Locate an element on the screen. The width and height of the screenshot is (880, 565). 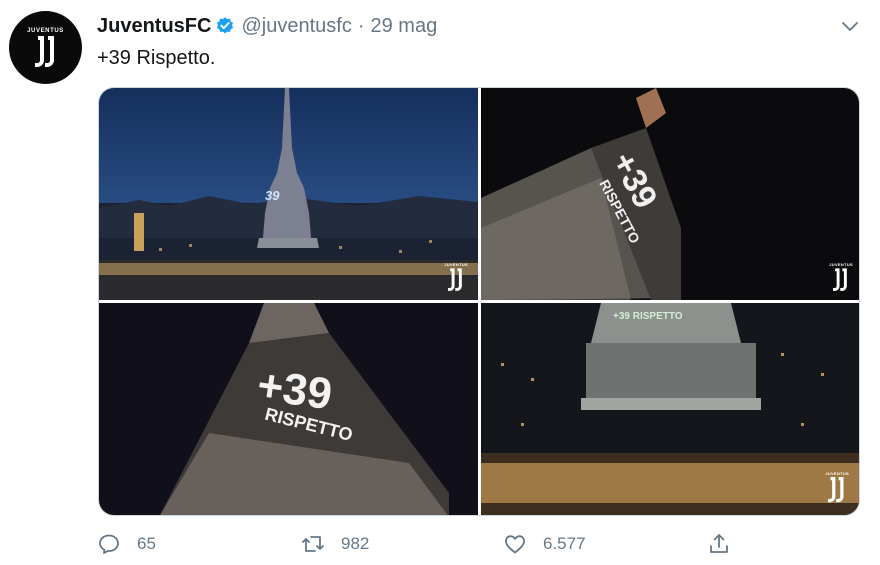
retweet-icon is located at coordinates (313, 544).